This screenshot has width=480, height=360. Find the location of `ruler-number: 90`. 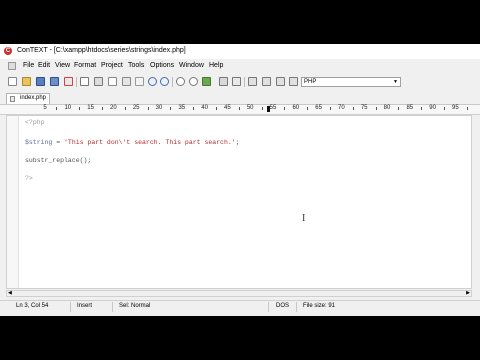

ruler-number: 90 is located at coordinates (432, 108).